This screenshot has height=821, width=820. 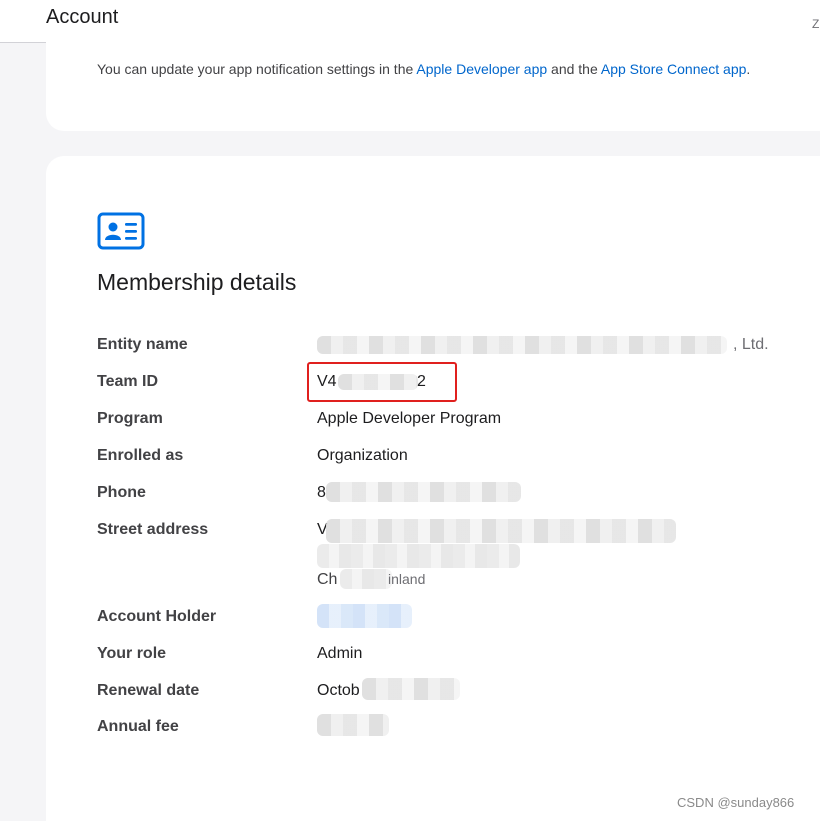 What do you see at coordinates (433, 80) in the screenshot?
I see `notification-settings-card` at bounding box center [433, 80].